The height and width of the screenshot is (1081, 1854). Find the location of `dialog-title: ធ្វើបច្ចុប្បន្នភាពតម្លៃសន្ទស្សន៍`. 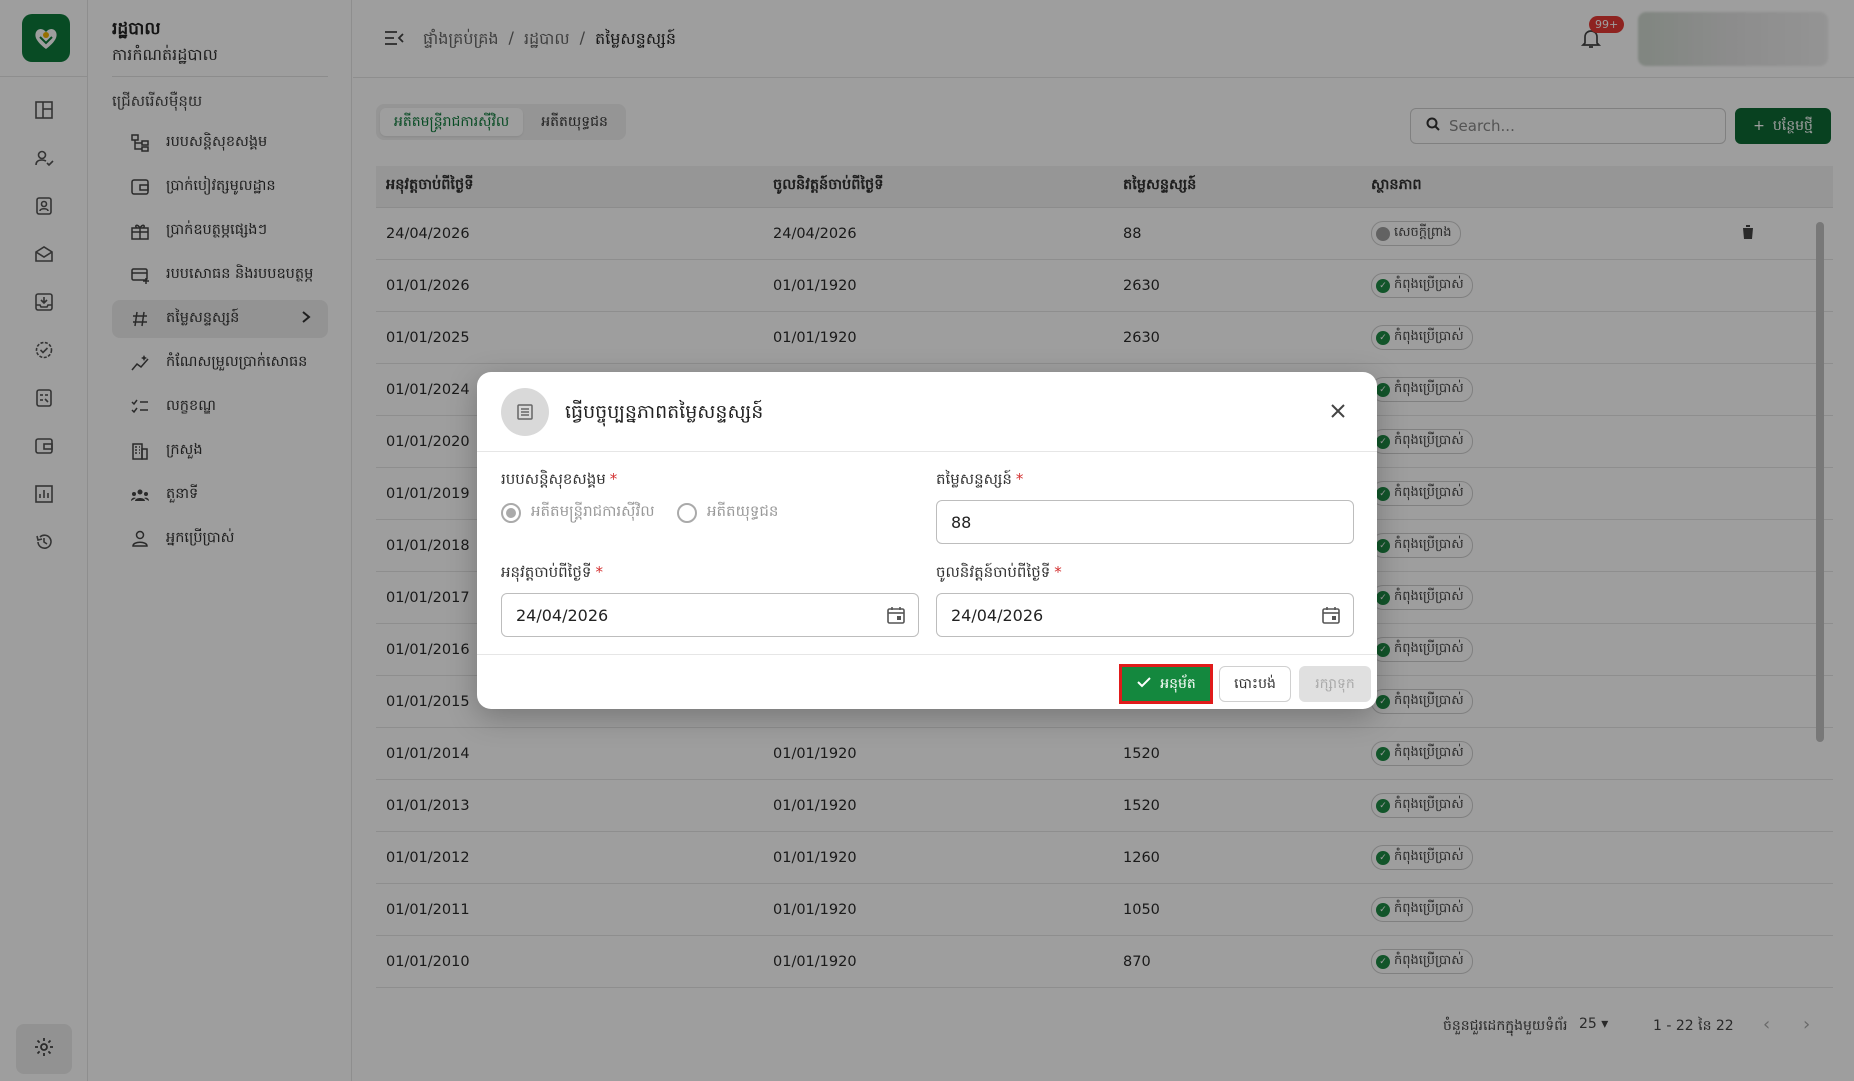

dialog-title: ធ្វើបច្ចុប្បន្នភាពតម្លៃសន្ទស្សន៍ is located at coordinates (664, 412).